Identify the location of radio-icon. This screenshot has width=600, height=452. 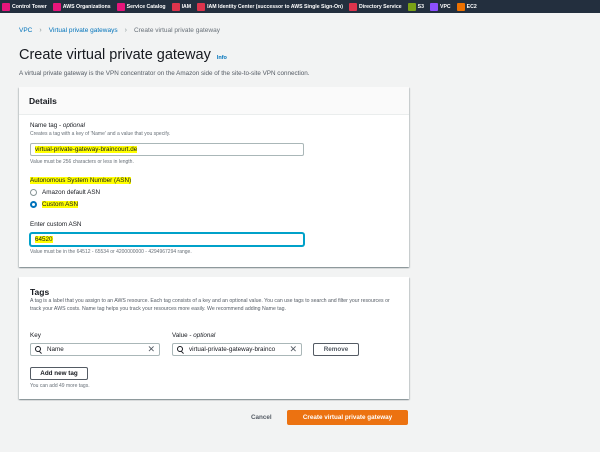
(33, 192).